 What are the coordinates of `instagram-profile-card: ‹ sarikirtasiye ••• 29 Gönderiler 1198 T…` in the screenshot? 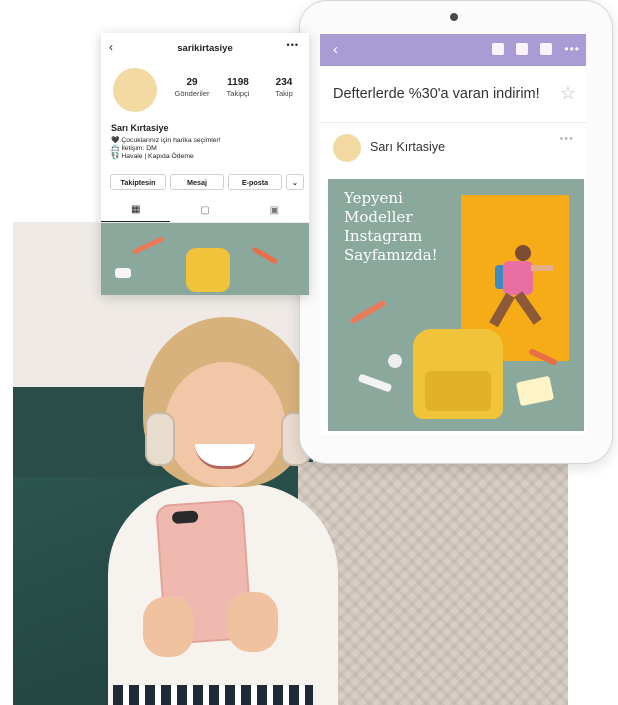 It's located at (205, 164).